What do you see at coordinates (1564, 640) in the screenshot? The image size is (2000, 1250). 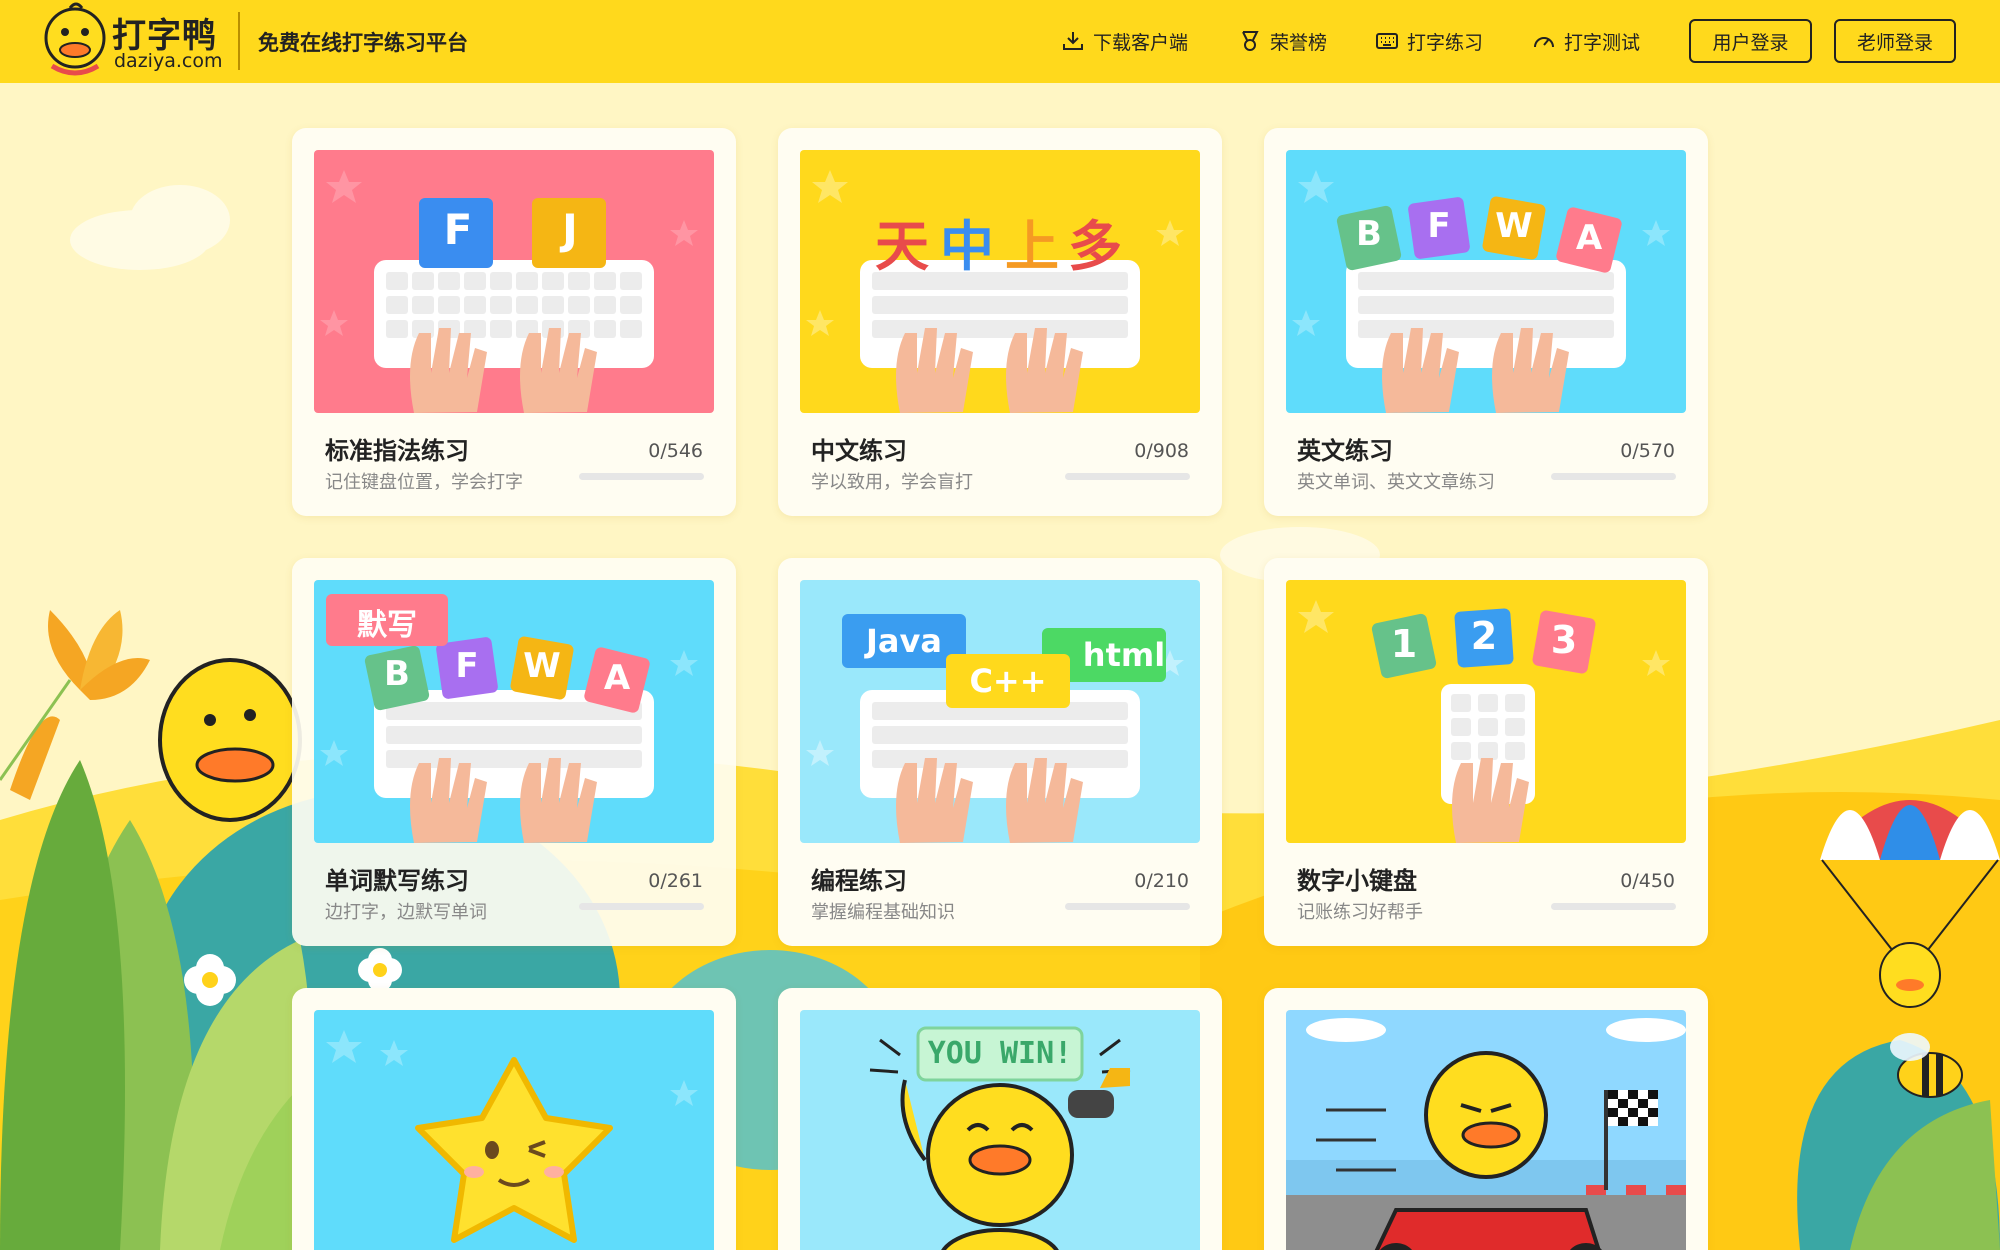 I see `digit-3-label: 3` at bounding box center [1564, 640].